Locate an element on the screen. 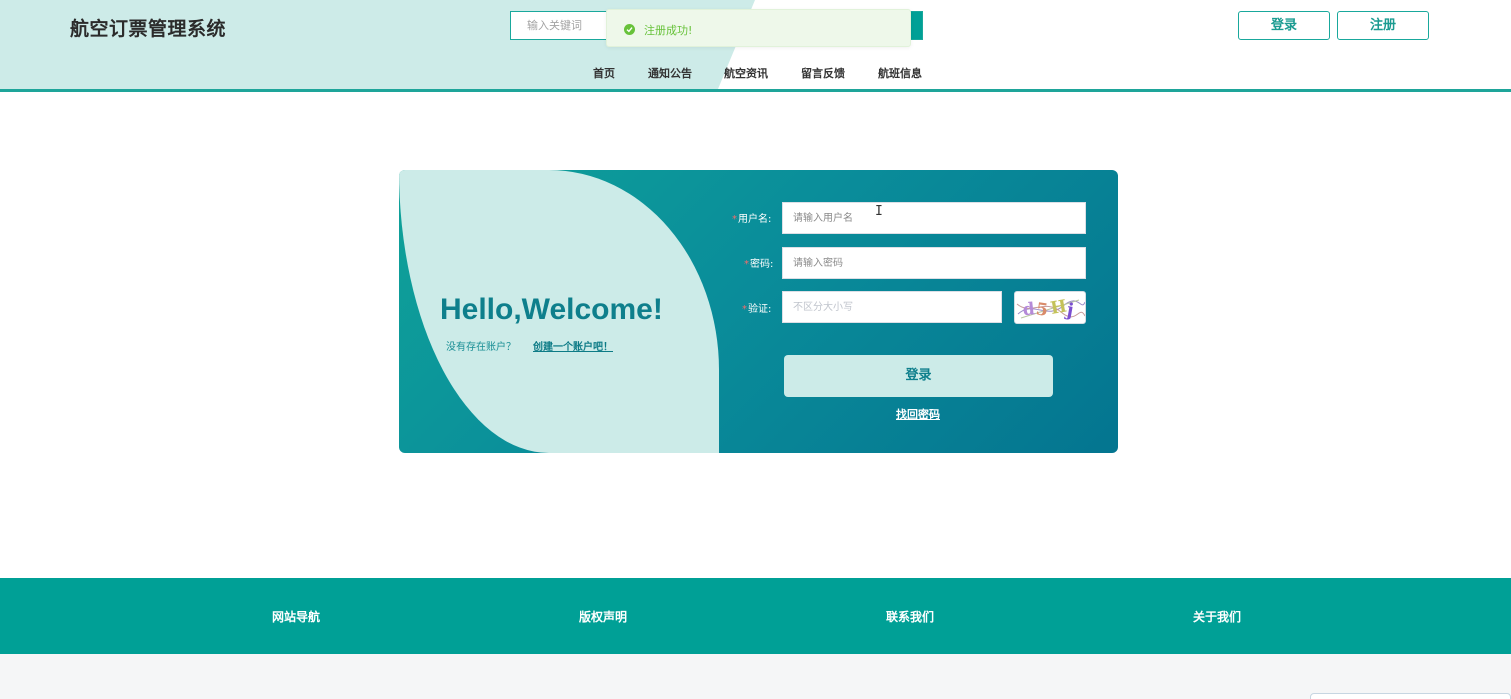 This screenshot has width=1511, height=699. footer-site-nav: 网站导航 is located at coordinates (296, 616).